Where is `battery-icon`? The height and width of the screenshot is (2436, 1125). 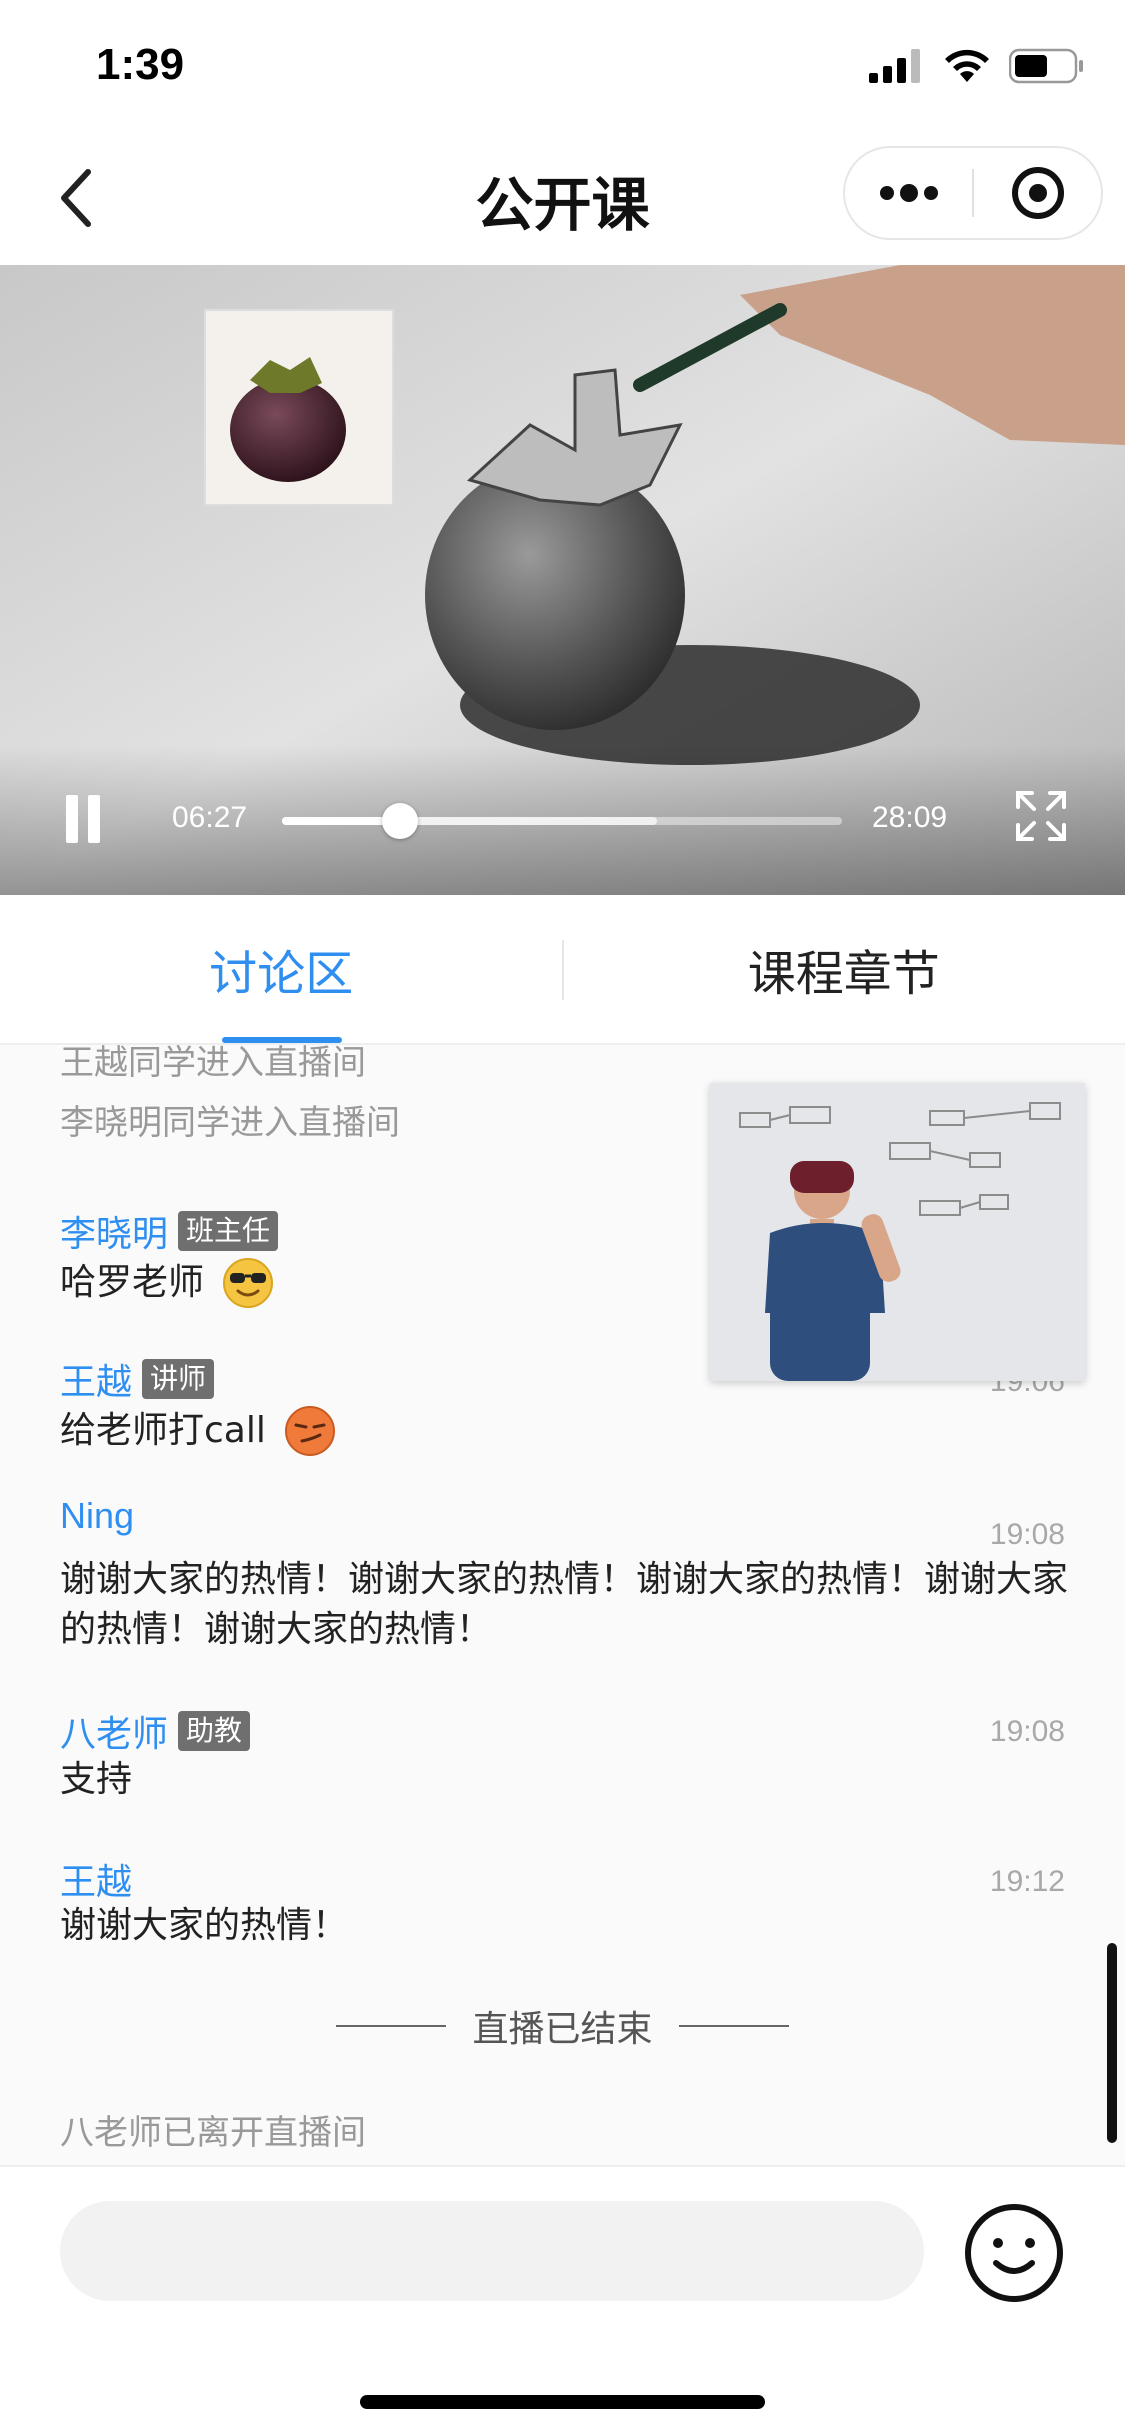 battery-icon is located at coordinates (1046, 66).